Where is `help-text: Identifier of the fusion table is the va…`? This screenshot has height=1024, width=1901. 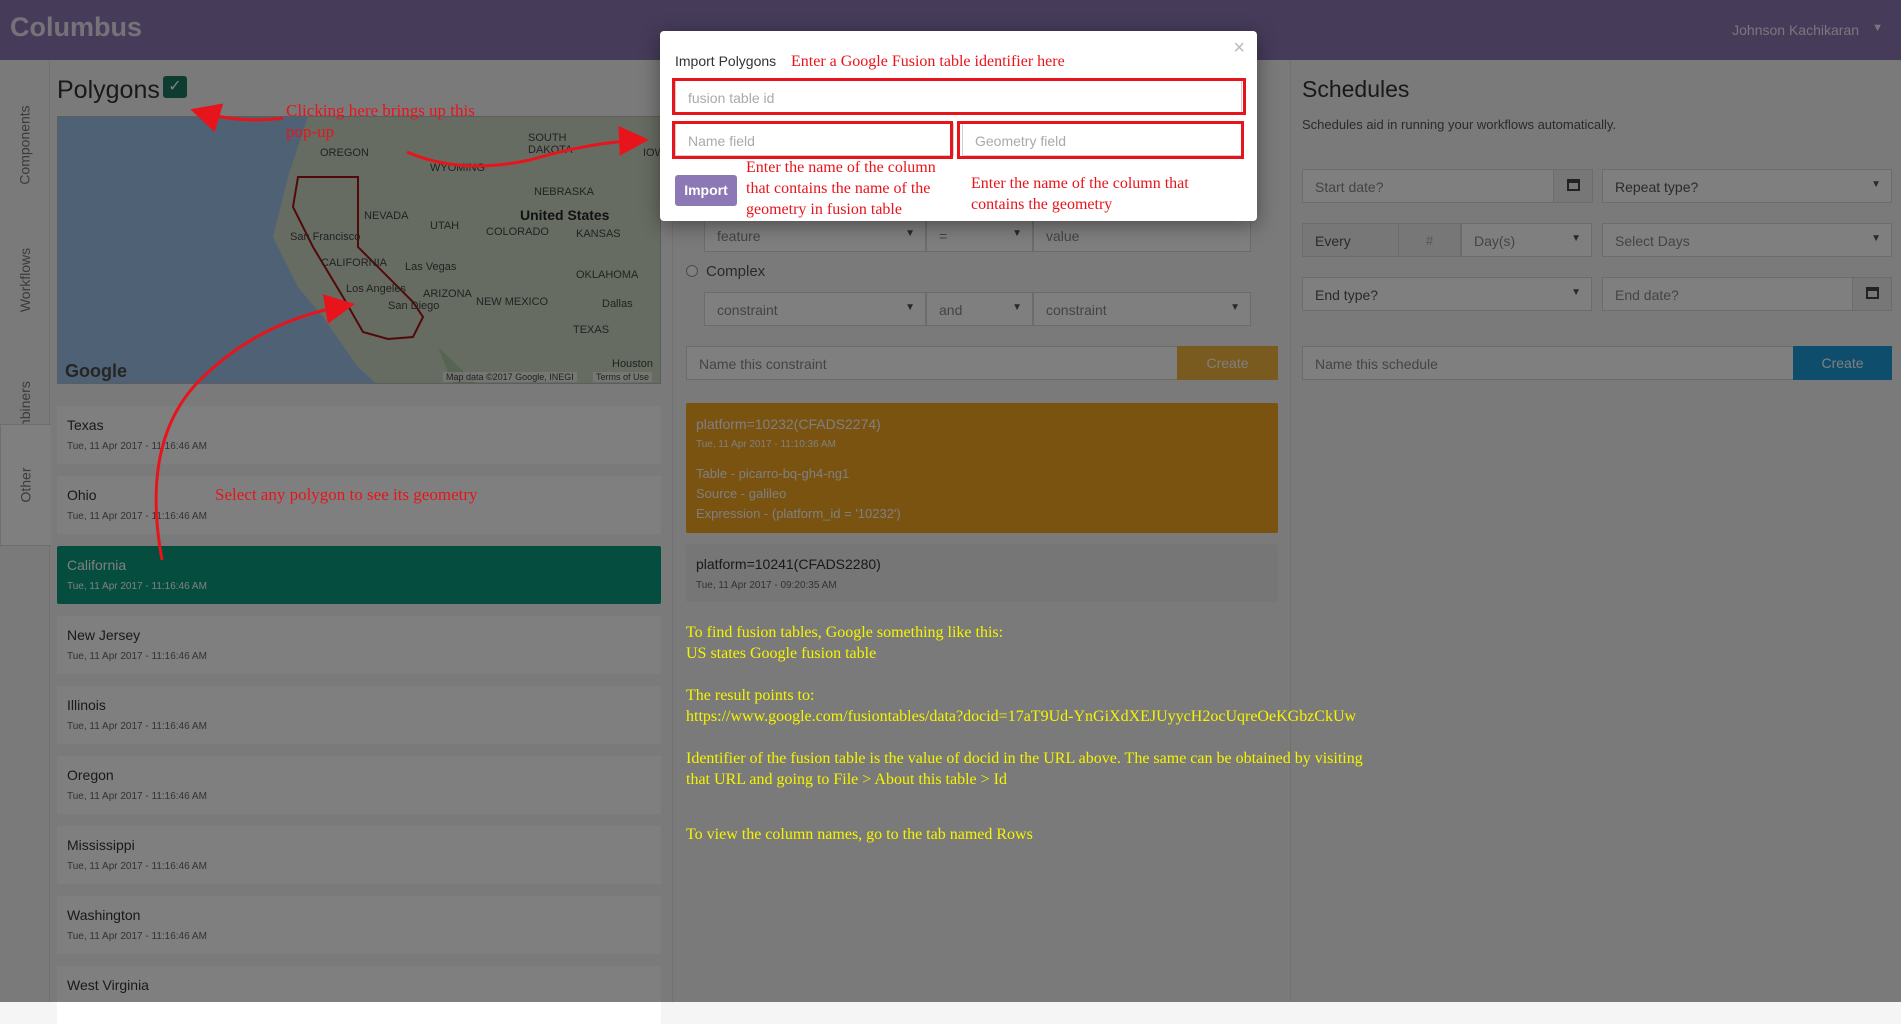 help-text: Identifier of the fusion table is the va… is located at coordinates (1024, 758).